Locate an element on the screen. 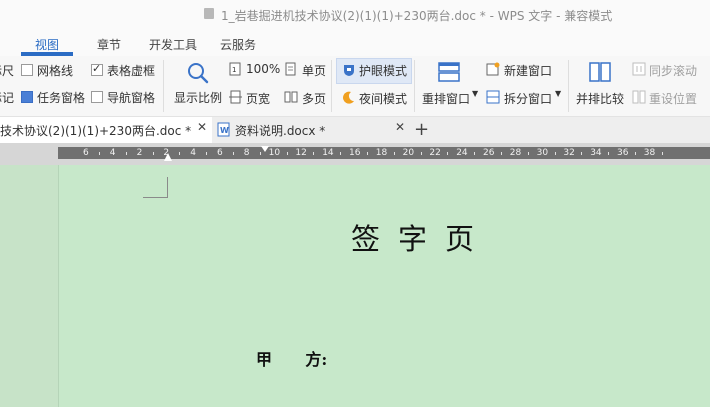 This screenshot has height=407, width=710. task-pane-label: 任务窗格 is located at coordinates (61, 97).